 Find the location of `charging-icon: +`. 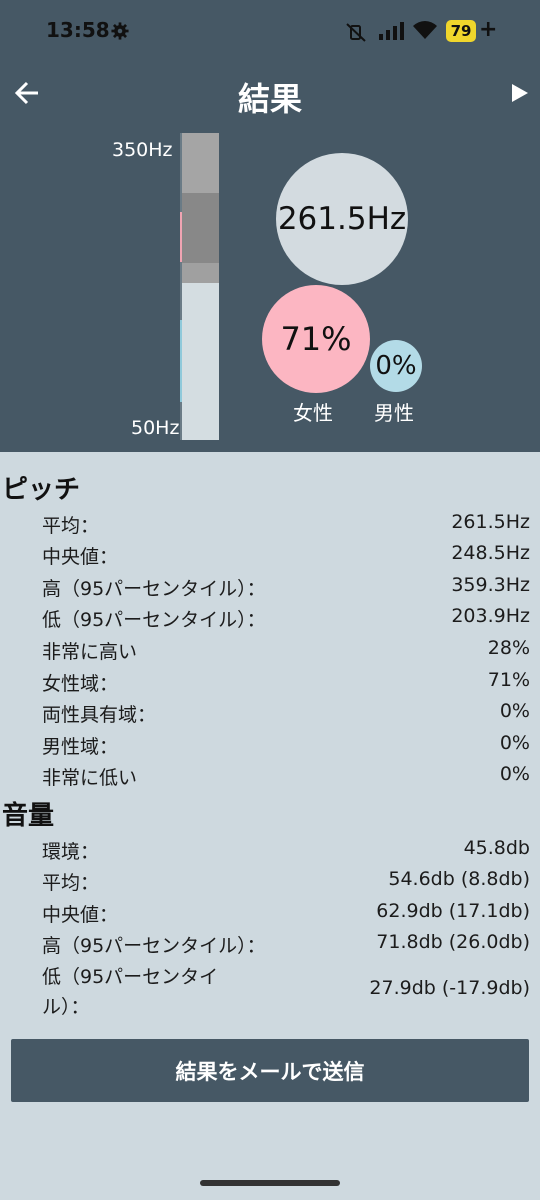

charging-icon: + is located at coordinates (488, 29).